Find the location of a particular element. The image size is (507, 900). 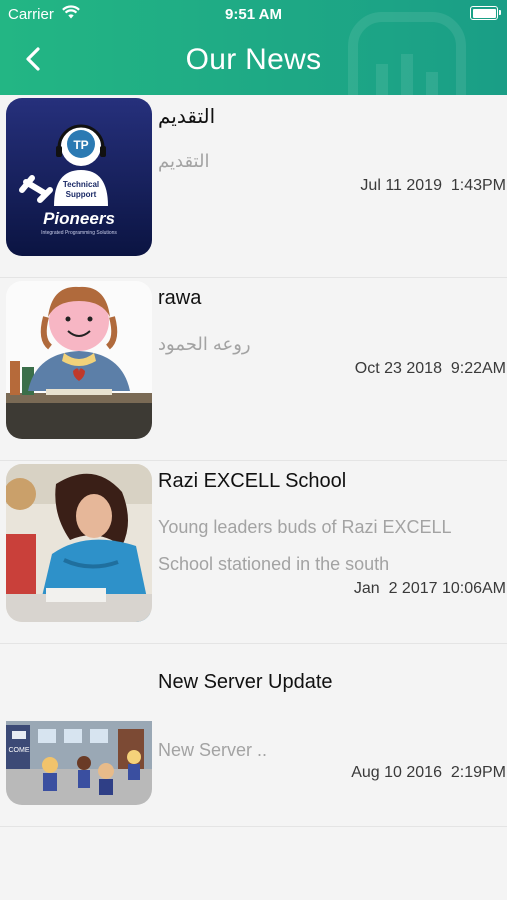

news-date: Aug 10 2016 2:19PM is located at coordinates (428, 772).